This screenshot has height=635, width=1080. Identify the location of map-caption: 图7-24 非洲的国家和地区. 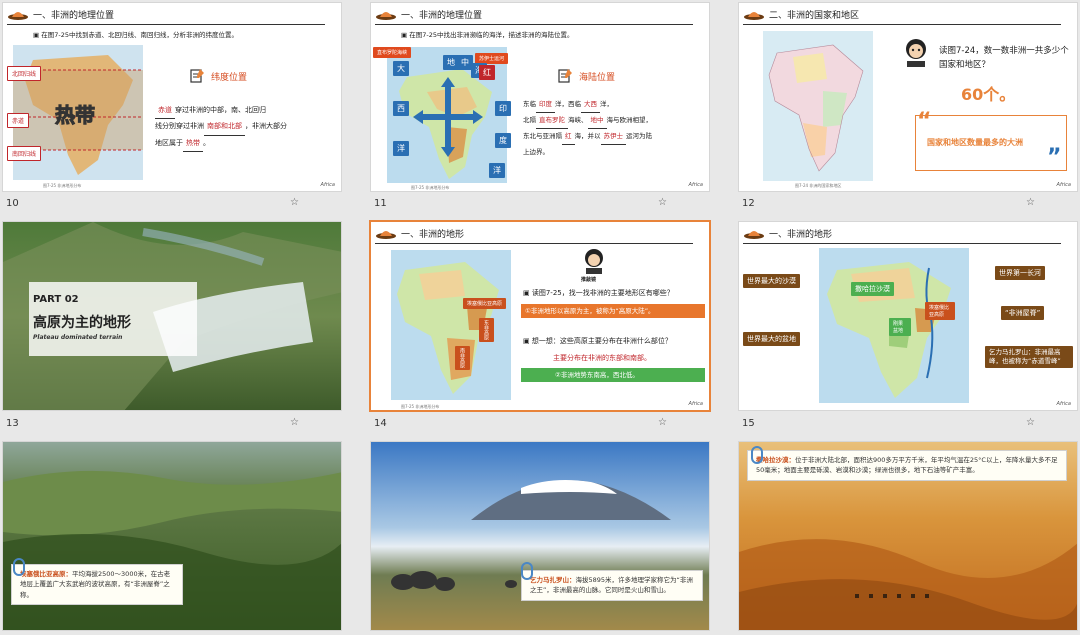
(818, 185).